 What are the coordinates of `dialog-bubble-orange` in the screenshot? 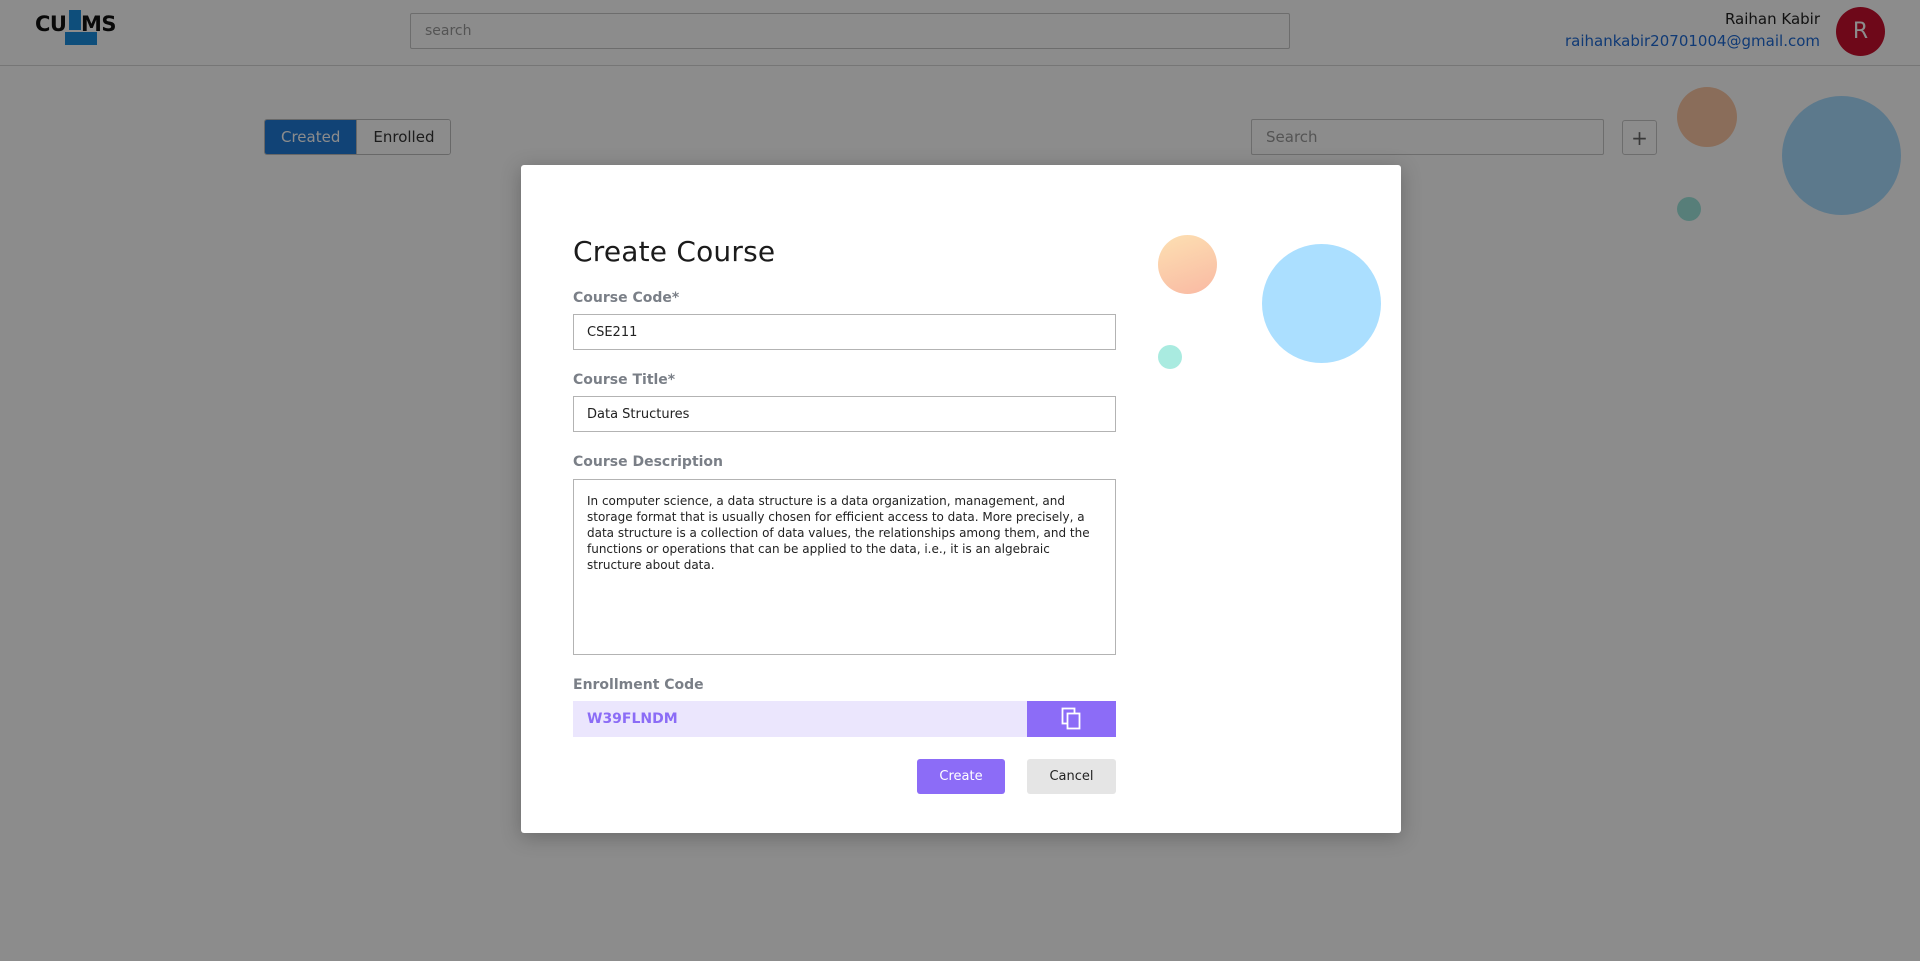 It's located at (1187, 264).